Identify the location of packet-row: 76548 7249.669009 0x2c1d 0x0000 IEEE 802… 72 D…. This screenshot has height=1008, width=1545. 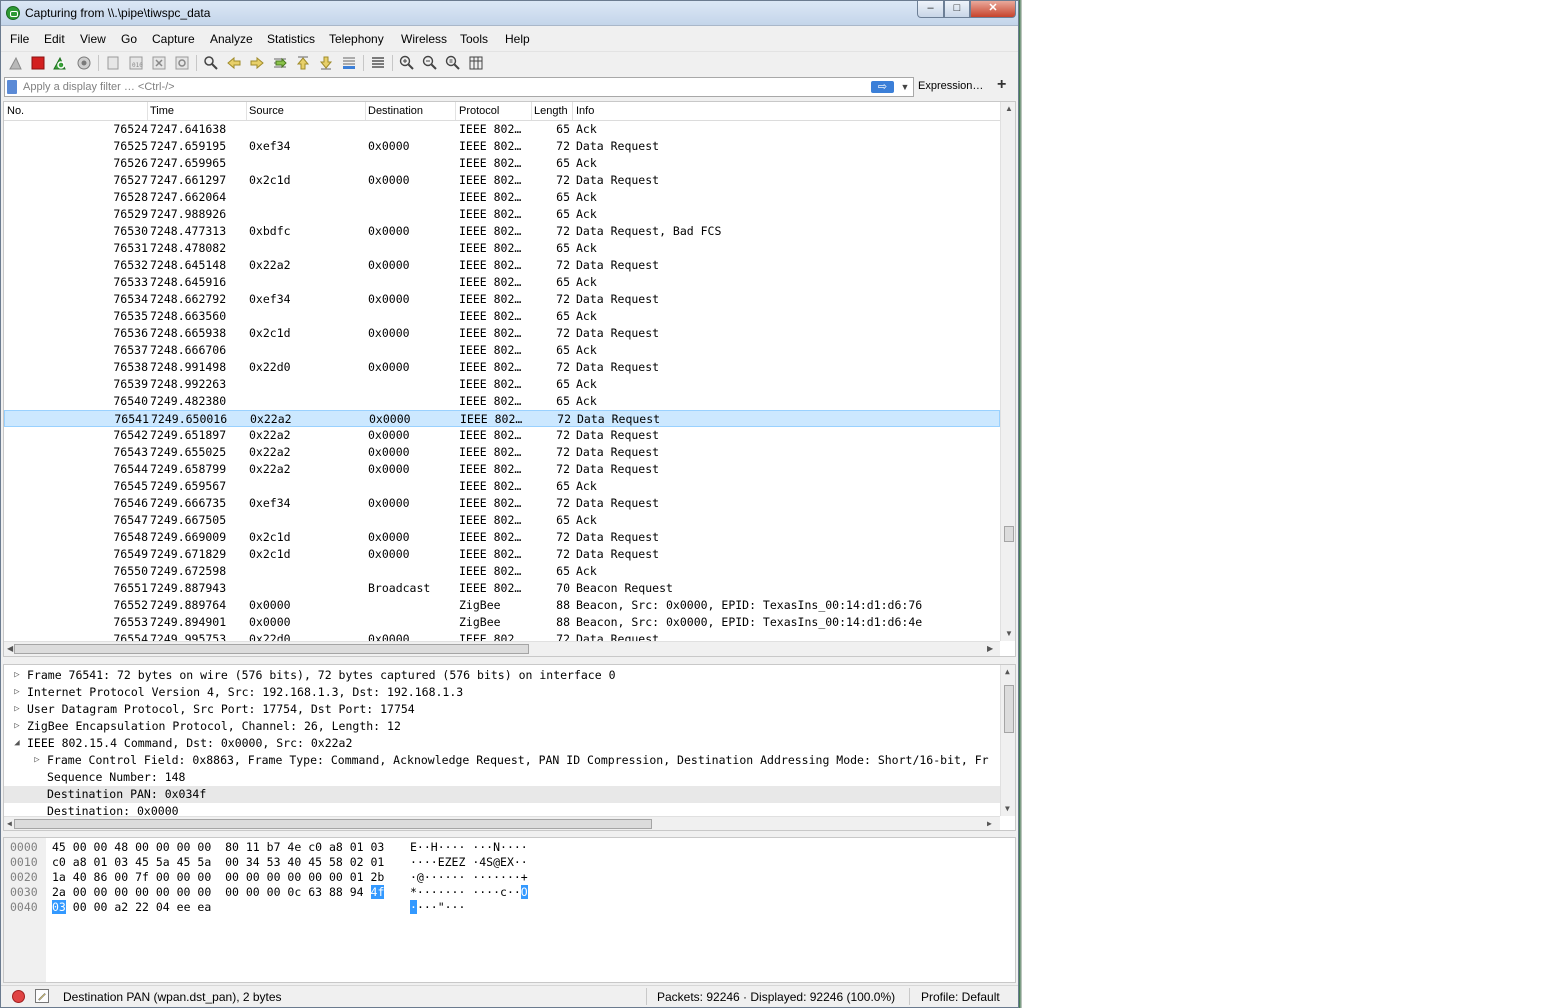
(502, 537).